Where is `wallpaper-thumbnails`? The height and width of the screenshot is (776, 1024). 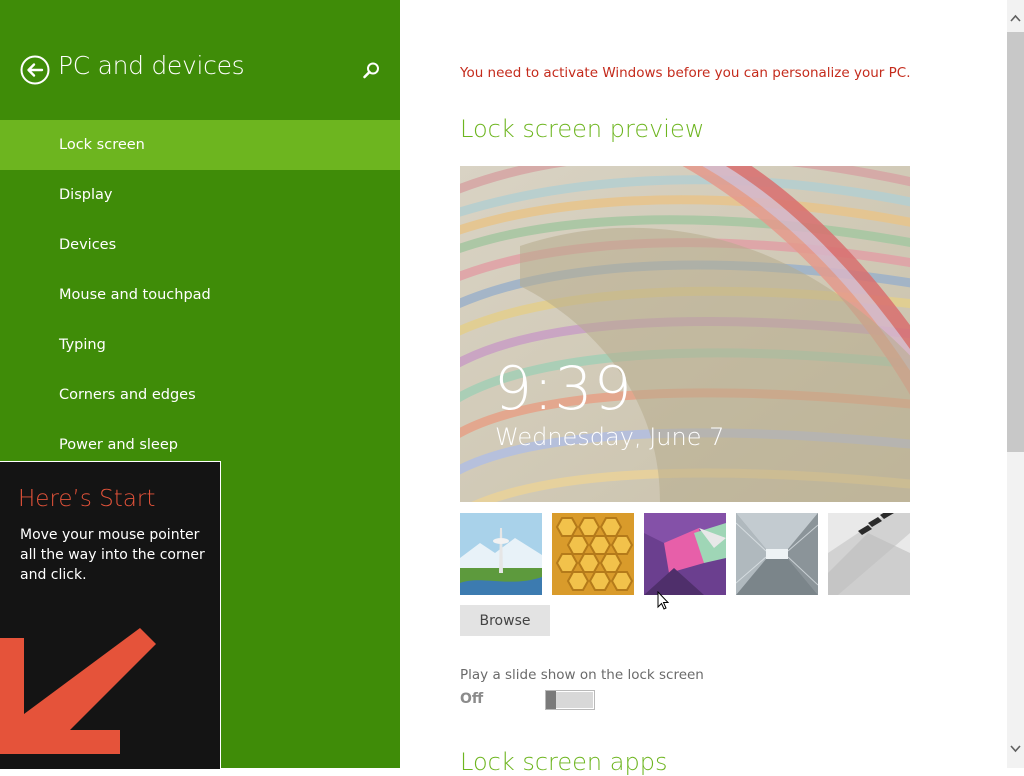
wallpaper-thumbnails is located at coordinates (685, 554).